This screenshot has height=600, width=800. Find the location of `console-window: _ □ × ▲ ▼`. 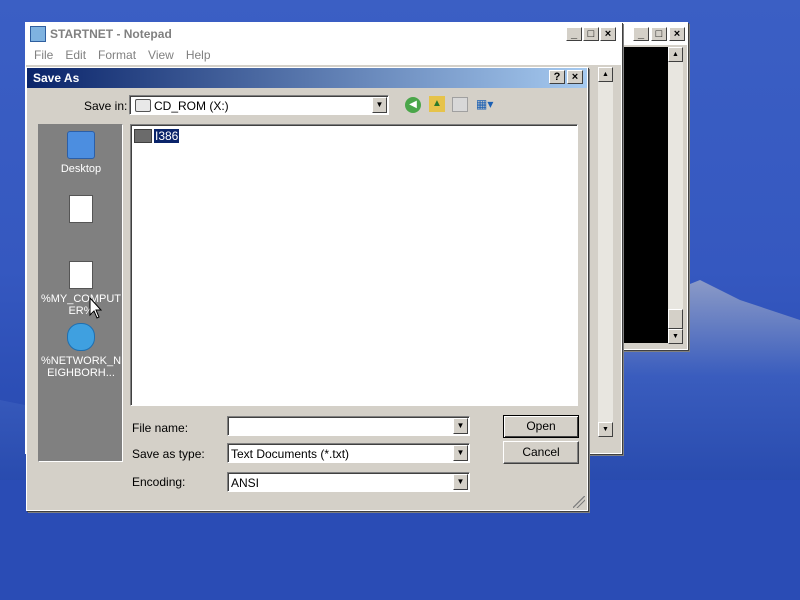

console-window: _ □ × ▲ ▼ is located at coordinates (654, 186).